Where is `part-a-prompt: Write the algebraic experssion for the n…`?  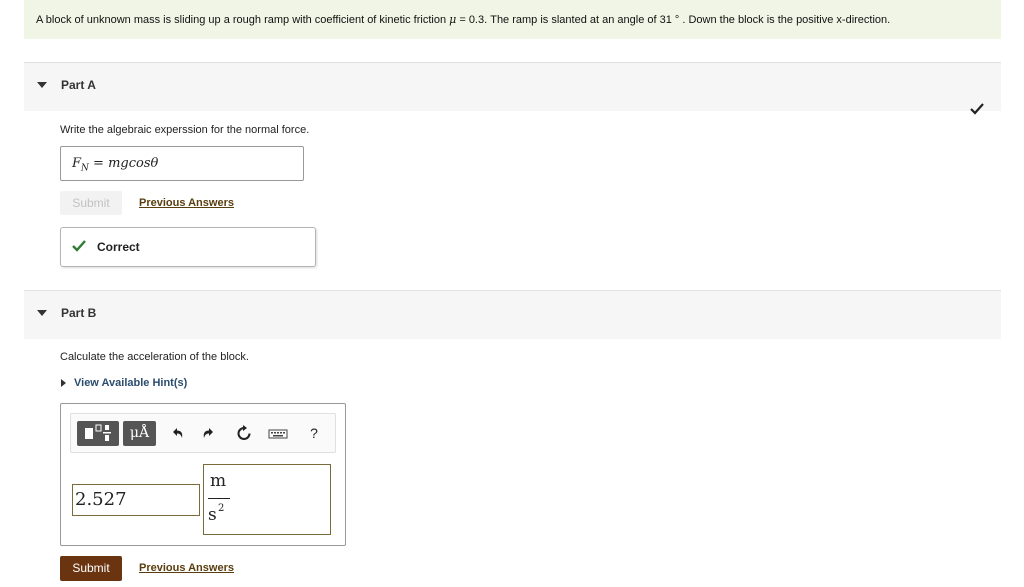
part-a-prompt: Write the algebraic experssion for the n… is located at coordinates (185, 130).